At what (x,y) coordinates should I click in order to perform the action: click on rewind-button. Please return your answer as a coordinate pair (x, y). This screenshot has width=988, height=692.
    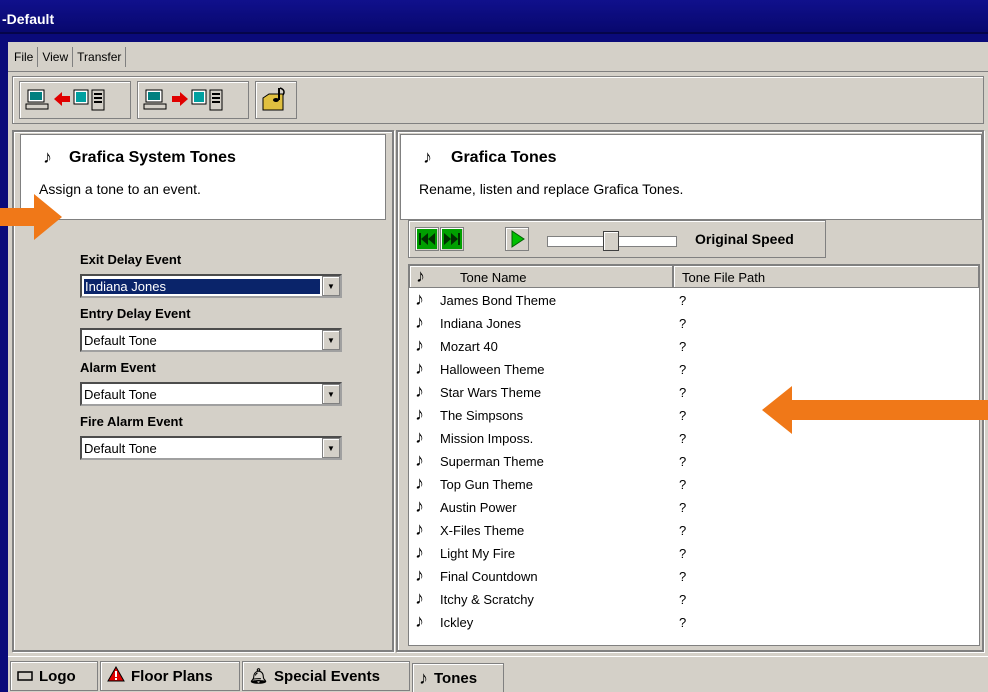
    Looking at the image, I should click on (427, 239).